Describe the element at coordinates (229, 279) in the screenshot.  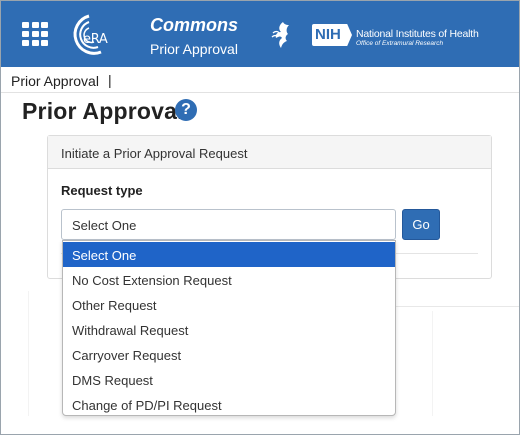
I see `option-no-cost-extension: No Cost Extension Request` at that location.